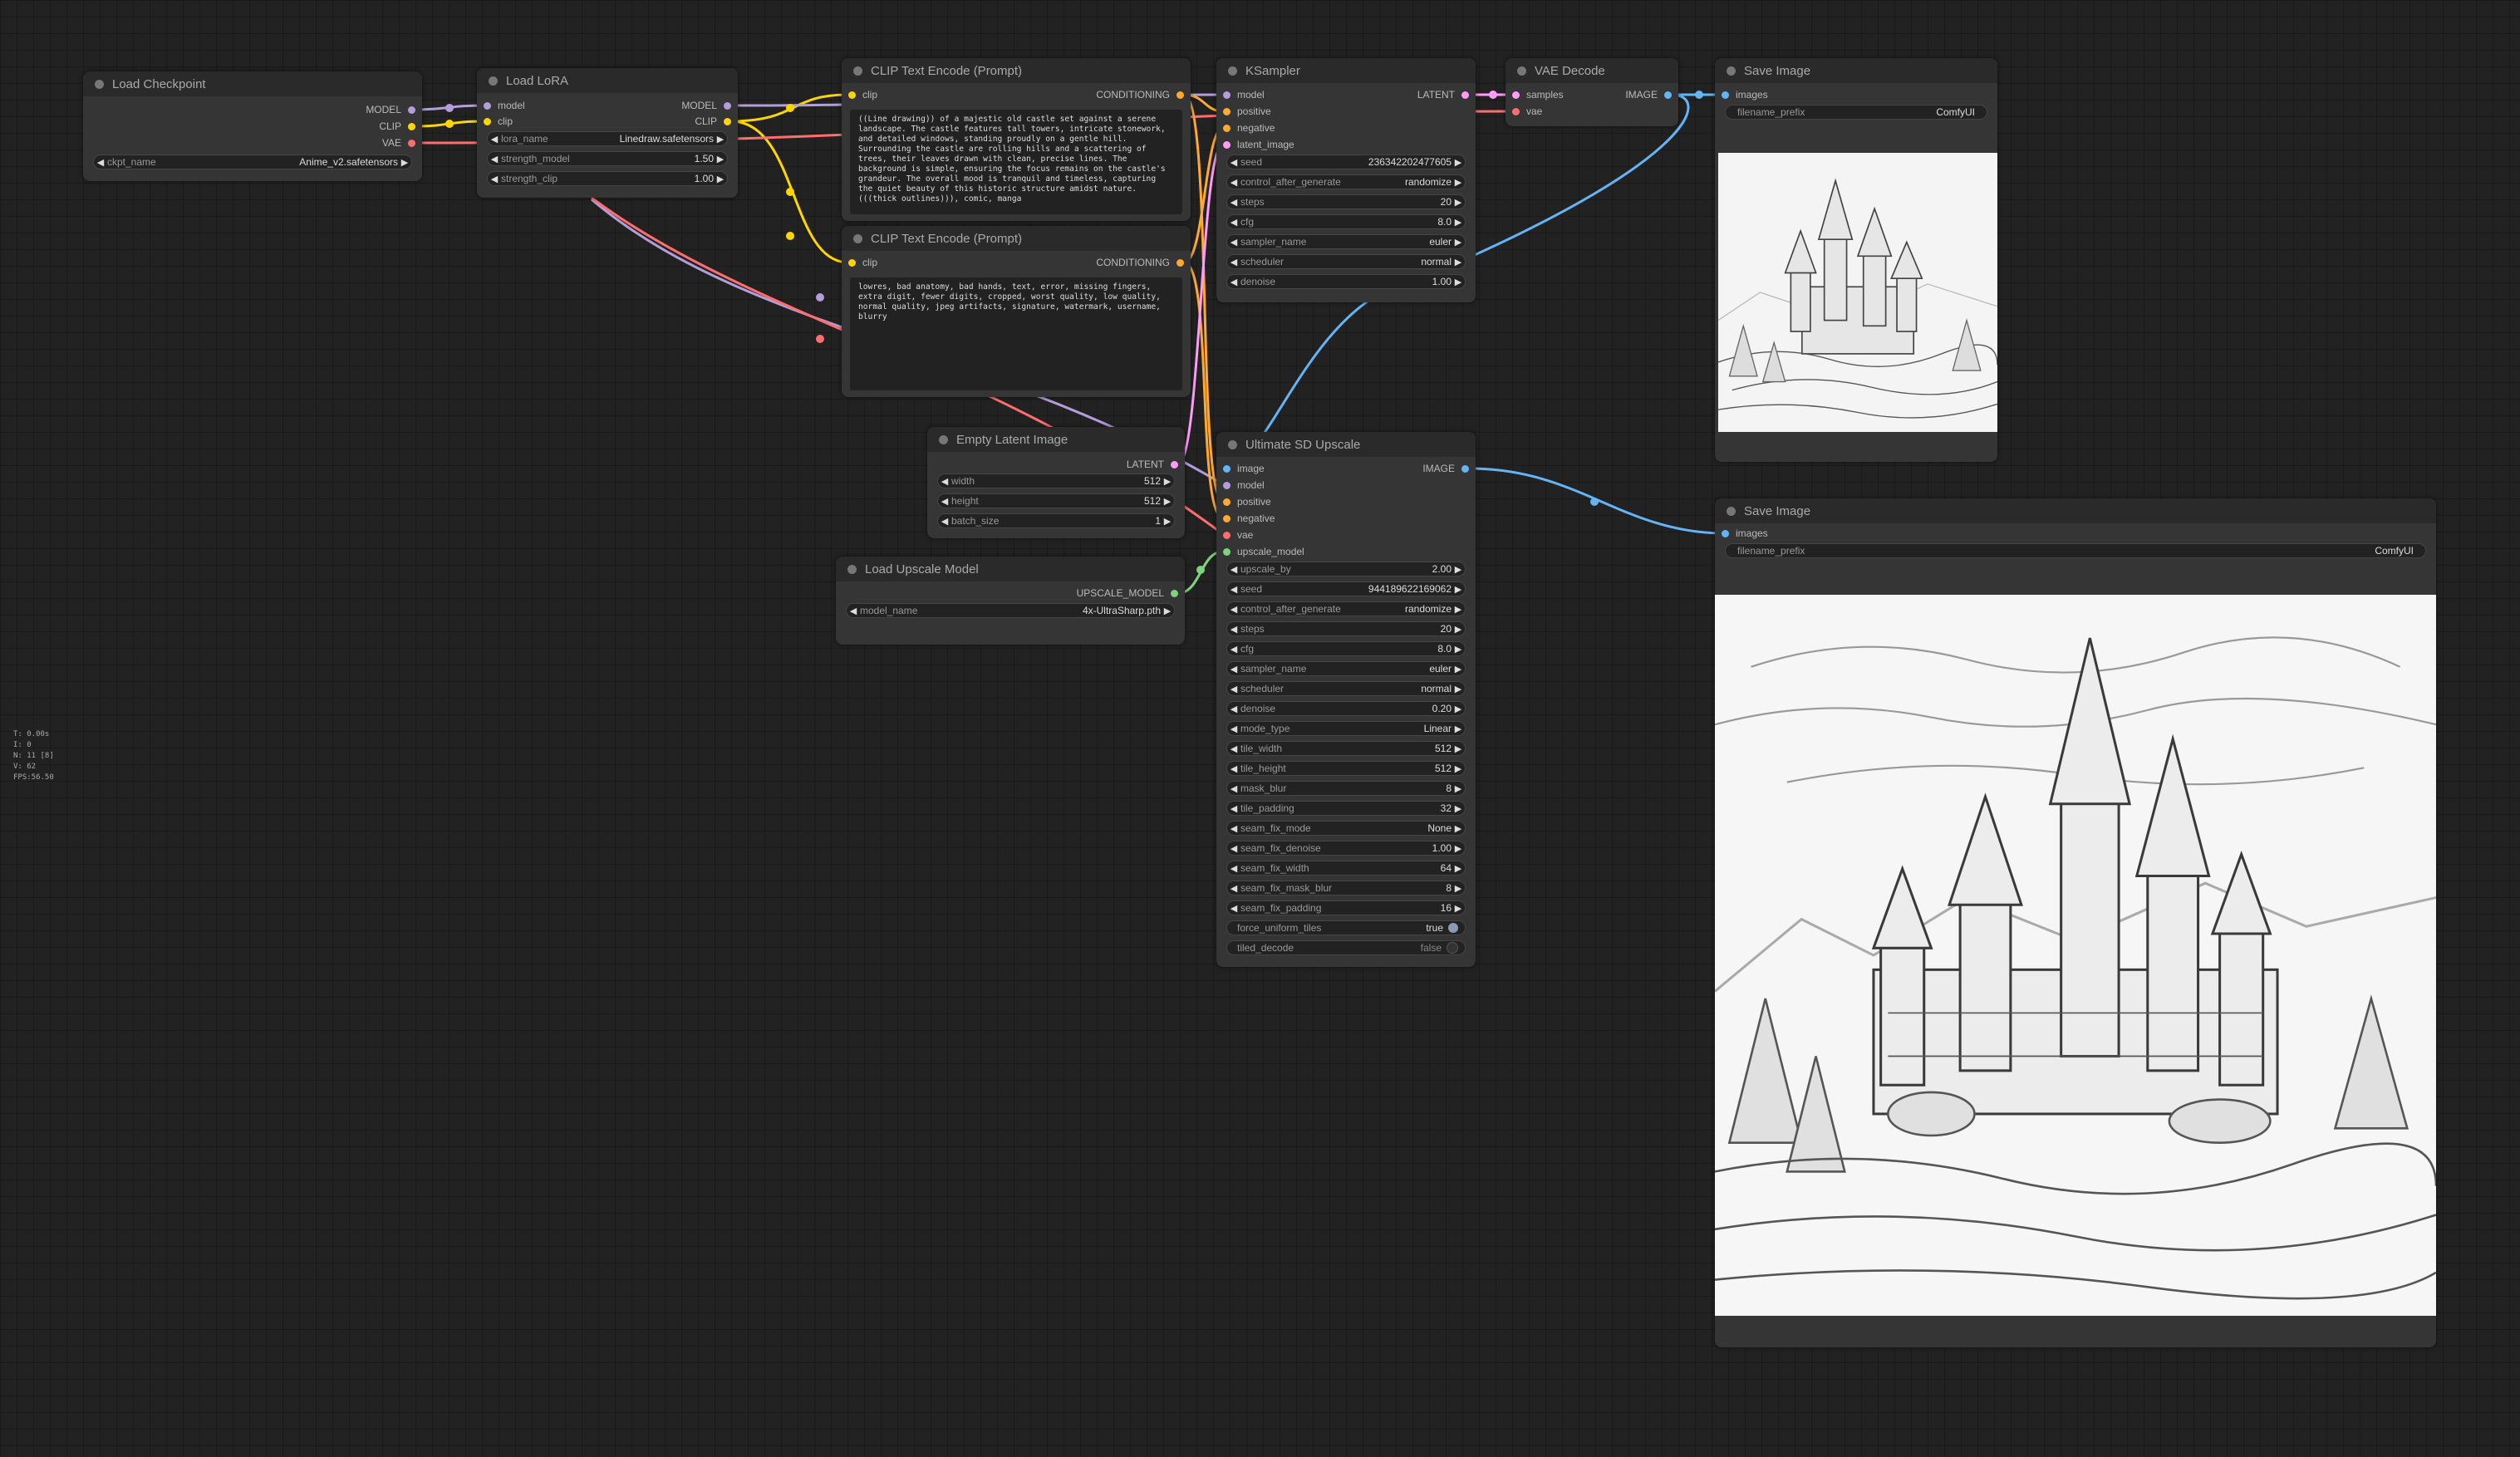  What do you see at coordinates (1527, 111) in the screenshot?
I see `input-vae: vae` at bounding box center [1527, 111].